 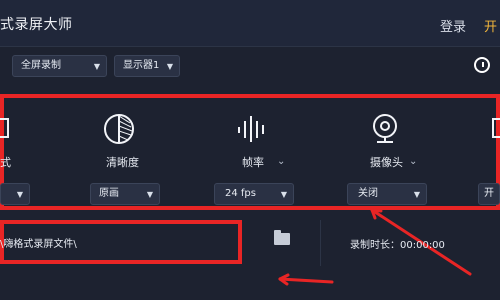 I want to click on folder-icon, so click(x=282, y=237).